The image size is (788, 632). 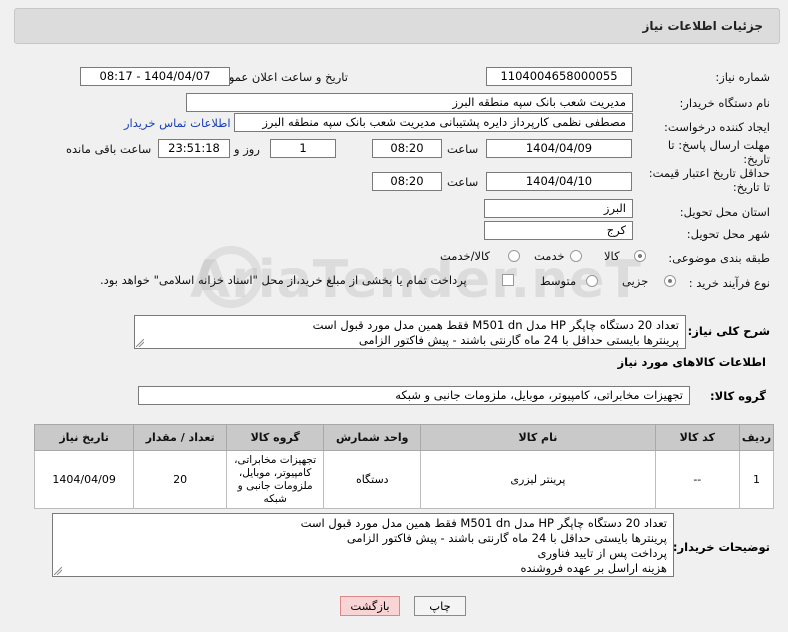 I want to click on goods-section-title: اطلاعات کالاهای مورد نیاز, so click(x=691, y=362).